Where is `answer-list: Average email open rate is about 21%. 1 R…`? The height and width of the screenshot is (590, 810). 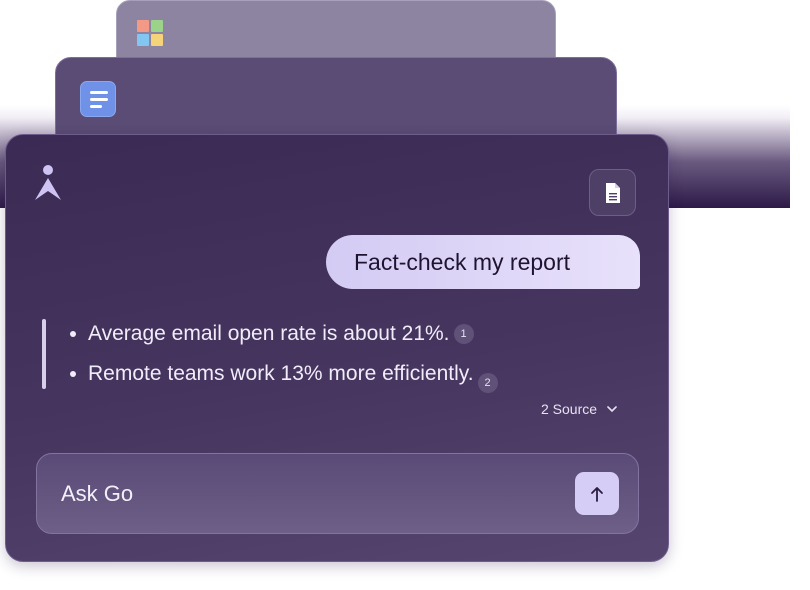 answer-list: Average email open rate is about 21%. 1 R… is located at coordinates (282, 359).